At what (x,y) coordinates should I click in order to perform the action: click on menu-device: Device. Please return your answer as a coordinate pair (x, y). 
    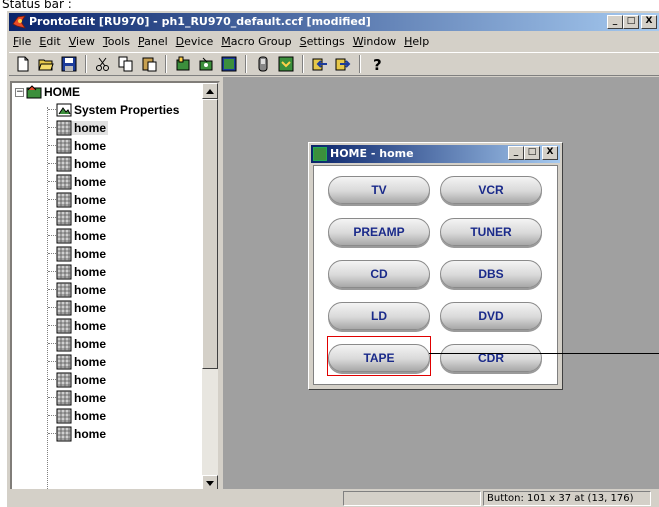
    Looking at the image, I should click on (195, 41).